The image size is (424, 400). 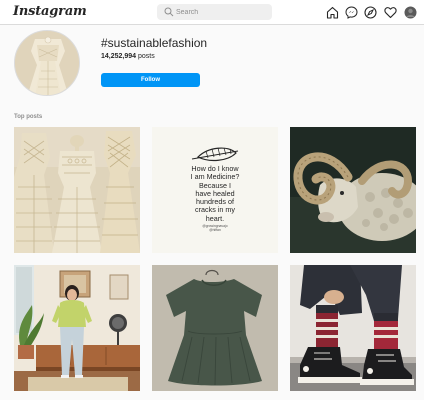 I want to click on post-green-dress, so click(x=215, y=328).